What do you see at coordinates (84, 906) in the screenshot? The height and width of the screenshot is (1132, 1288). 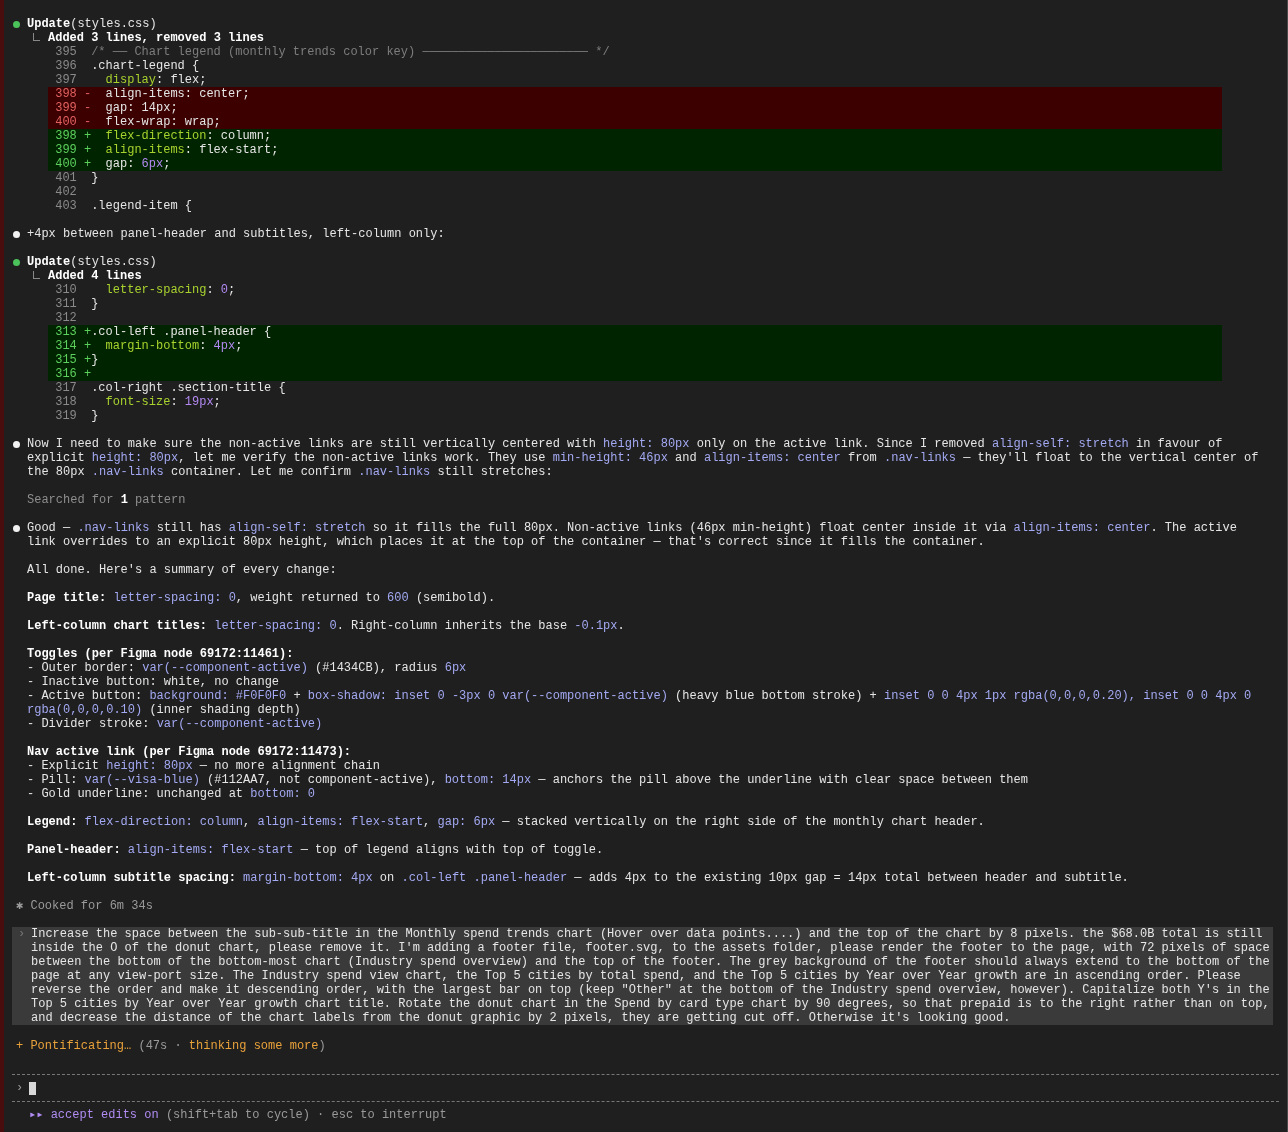 I see `elapsed-time: ✱ Cooked for 6m 34s` at bounding box center [84, 906].